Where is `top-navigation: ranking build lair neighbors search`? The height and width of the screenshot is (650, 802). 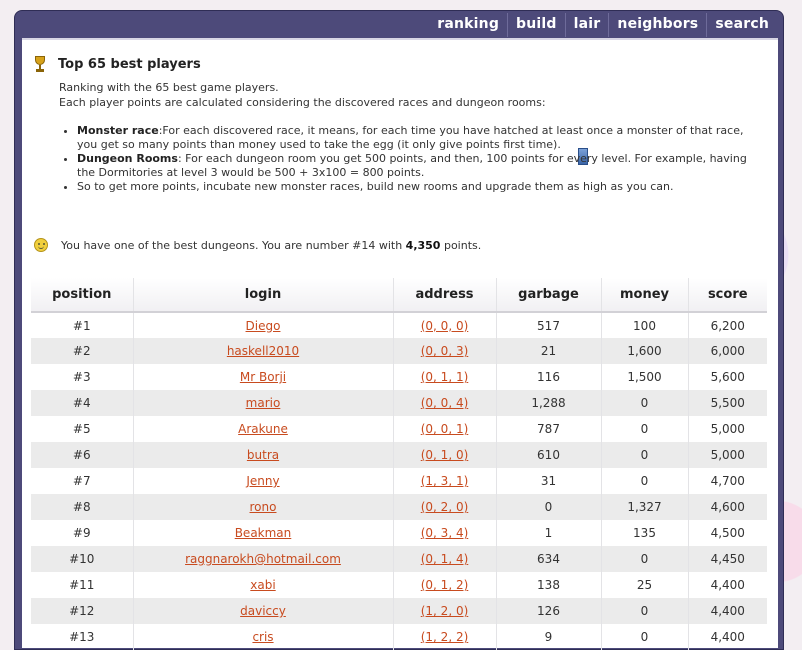 top-navigation: ranking build lair neighbors search is located at coordinates (603, 28).